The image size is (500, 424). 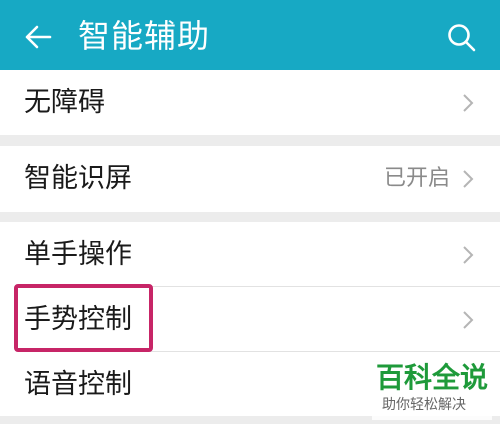 I want to click on settings-item-label: 无障碍, so click(x=64, y=102).